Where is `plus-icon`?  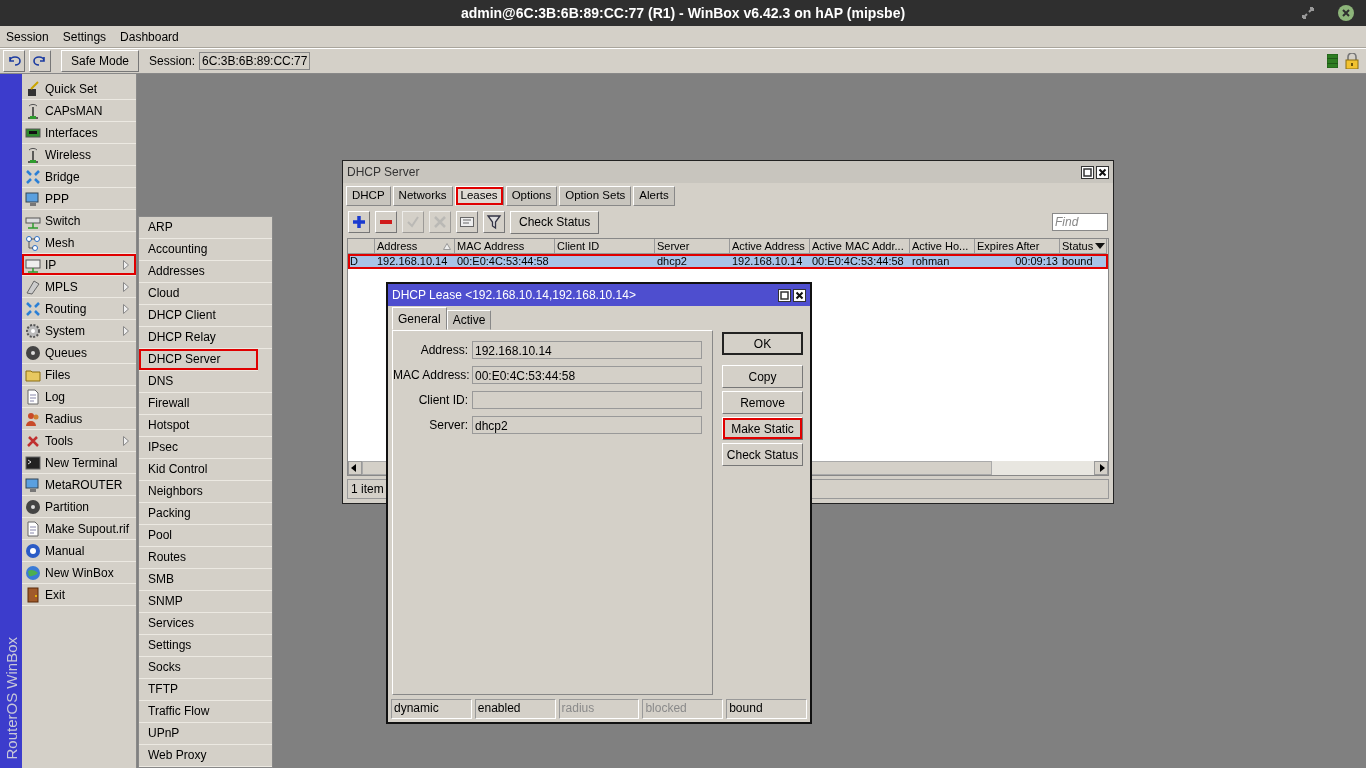
plus-icon is located at coordinates (359, 222).